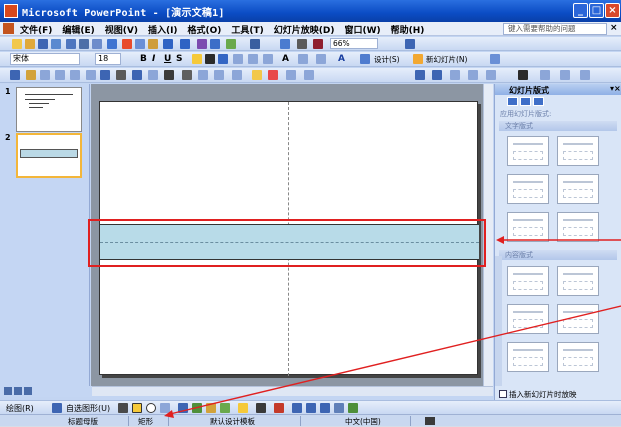  What do you see at coordinates (43, 44) in the screenshot?
I see `save-icon` at bounding box center [43, 44].